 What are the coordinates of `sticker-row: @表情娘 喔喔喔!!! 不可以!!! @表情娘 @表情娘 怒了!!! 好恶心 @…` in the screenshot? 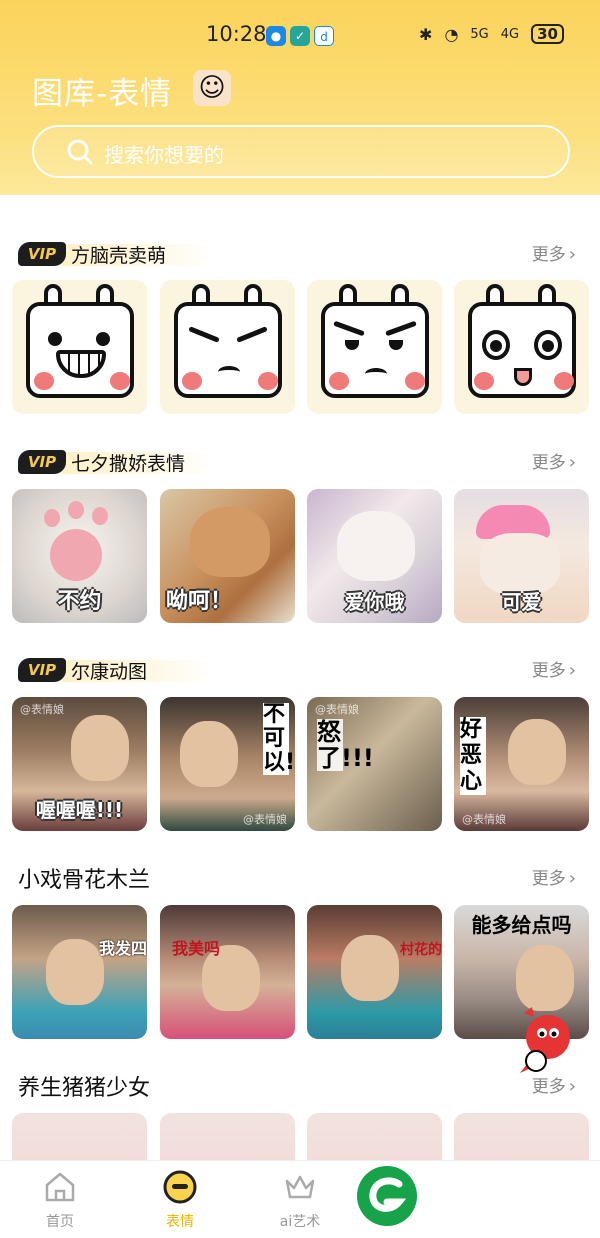 It's located at (302, 764).